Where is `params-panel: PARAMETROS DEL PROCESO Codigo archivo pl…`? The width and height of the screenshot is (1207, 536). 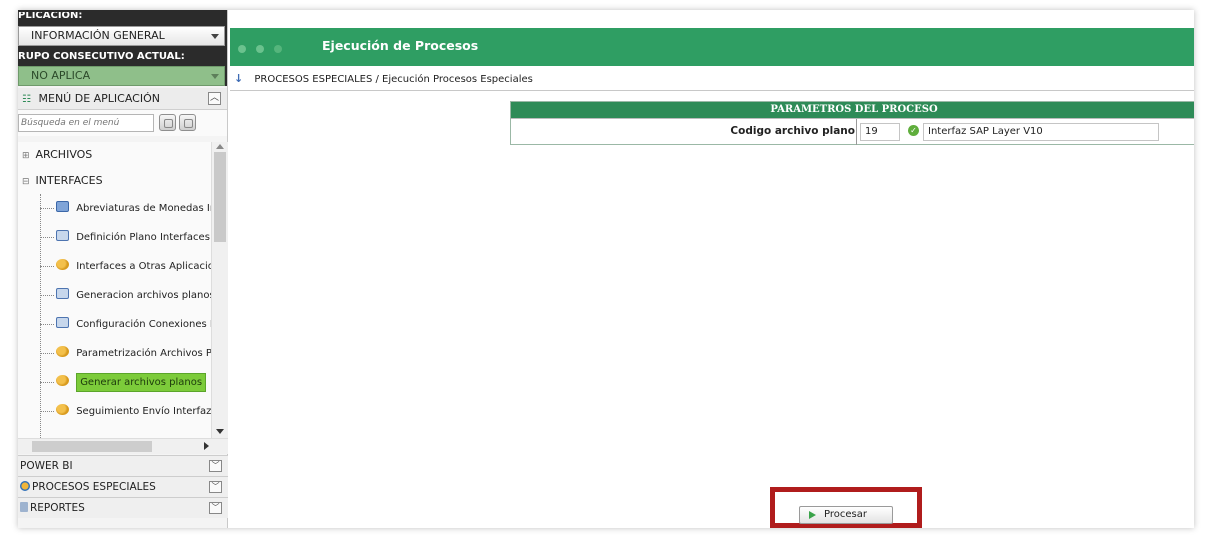
params-panel: PARAMETROS DEL PROCESO Codigo archivo pl… is located at coordinates (852, 123).